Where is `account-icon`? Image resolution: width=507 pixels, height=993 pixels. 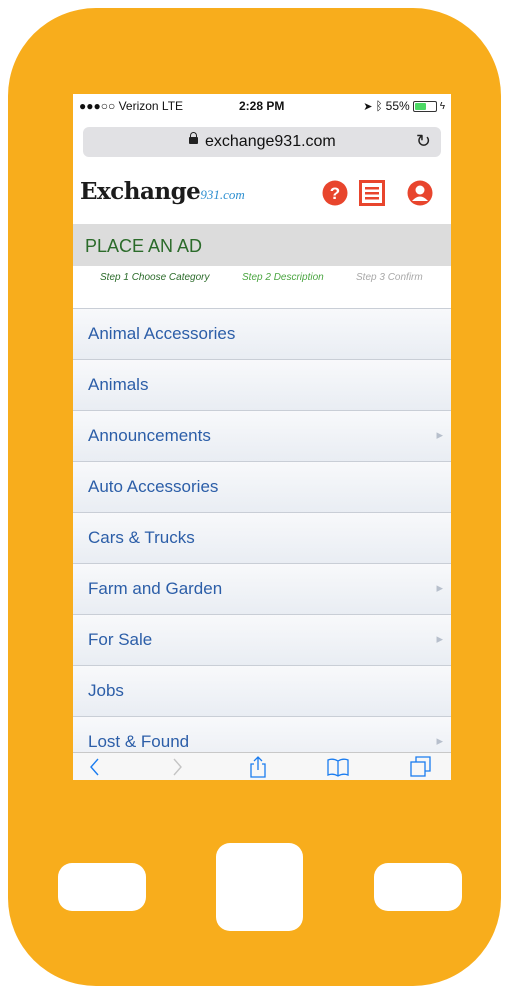
account-icon is located at coordinates (420, 193).